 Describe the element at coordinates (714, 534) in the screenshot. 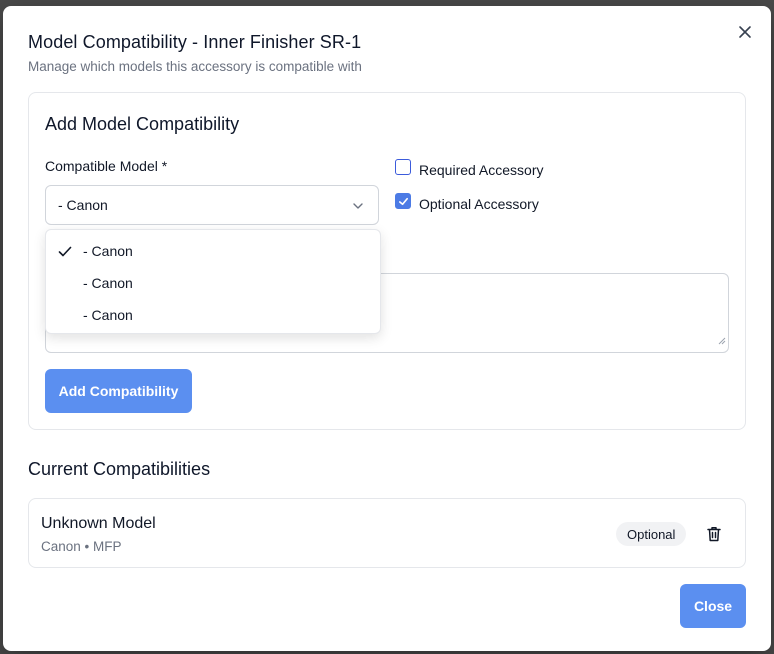

I see `trash-icon` at that location.